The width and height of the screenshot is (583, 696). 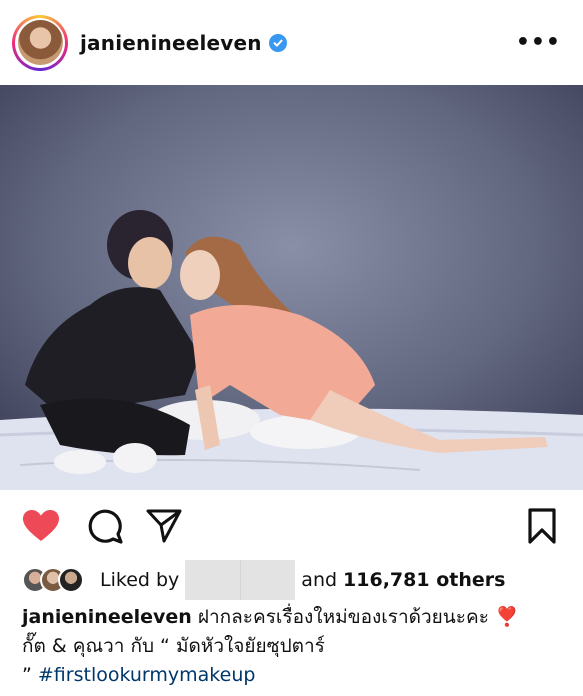 I want to click on caption-line-3: ” #firstlookurmymakeup, so click(x=294, y=675).